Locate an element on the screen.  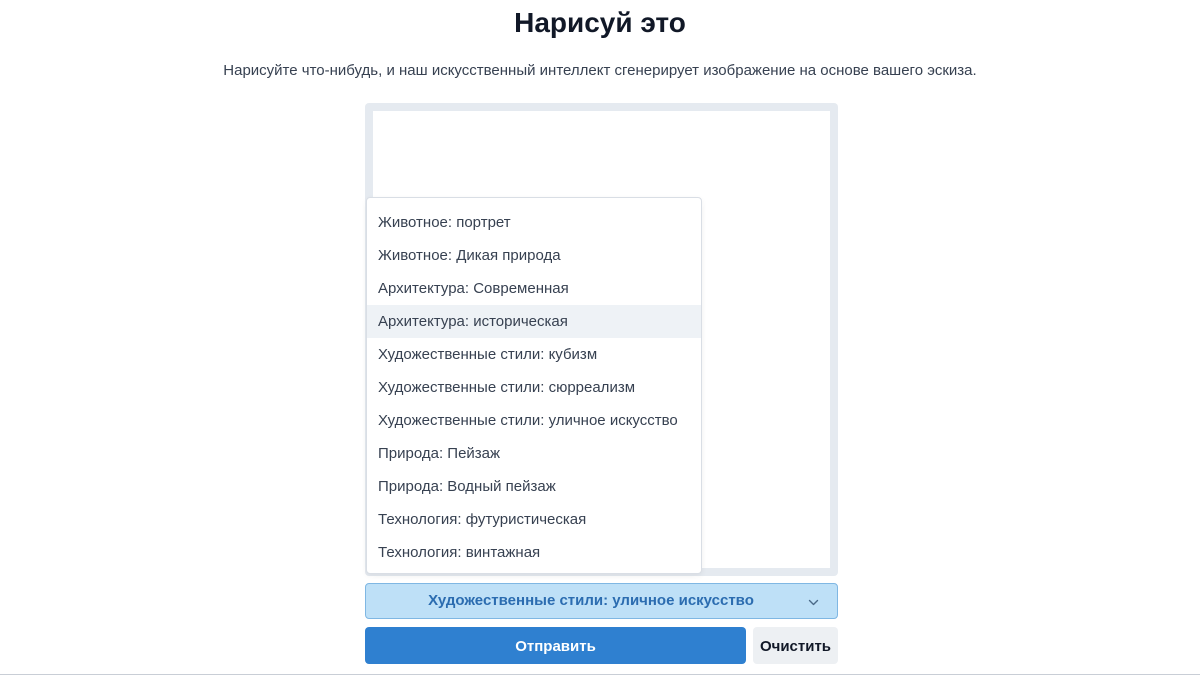
dropdown-option-highlighted: Архитектура: историческая is located at coordinates (534, 321).